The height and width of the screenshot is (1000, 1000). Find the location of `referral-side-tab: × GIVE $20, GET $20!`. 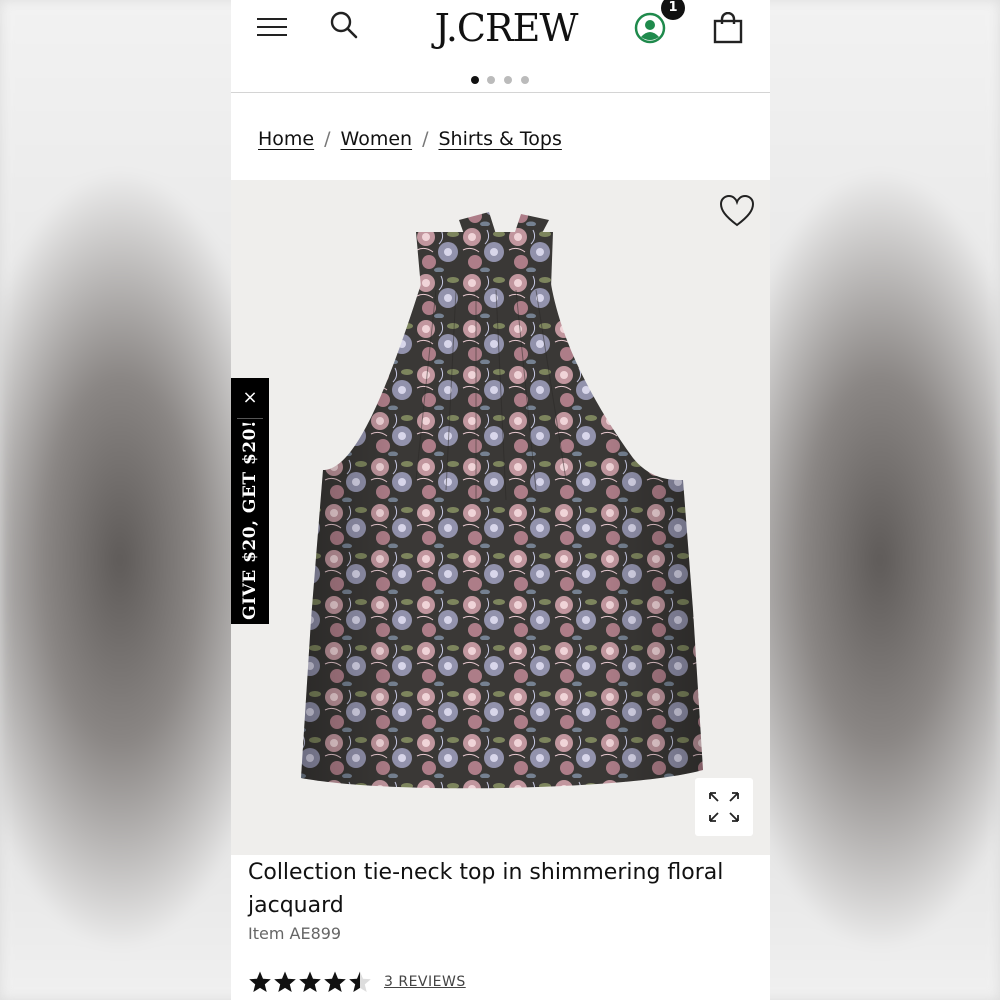

referral-side-tab: × GIVE $20, GET $20! is located at coordinates (250, 501).